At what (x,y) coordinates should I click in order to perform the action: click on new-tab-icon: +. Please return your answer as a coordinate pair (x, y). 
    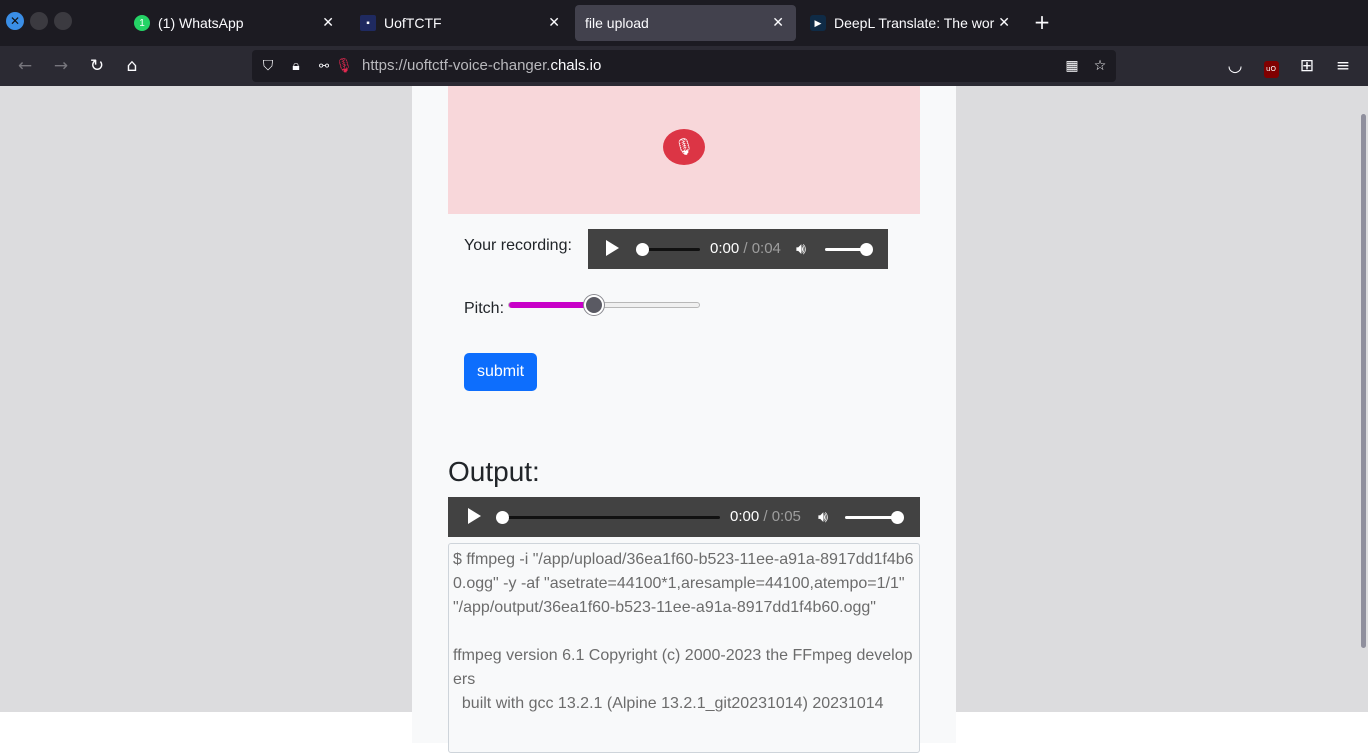
    Looking at the image, I should click on (1042, 22).